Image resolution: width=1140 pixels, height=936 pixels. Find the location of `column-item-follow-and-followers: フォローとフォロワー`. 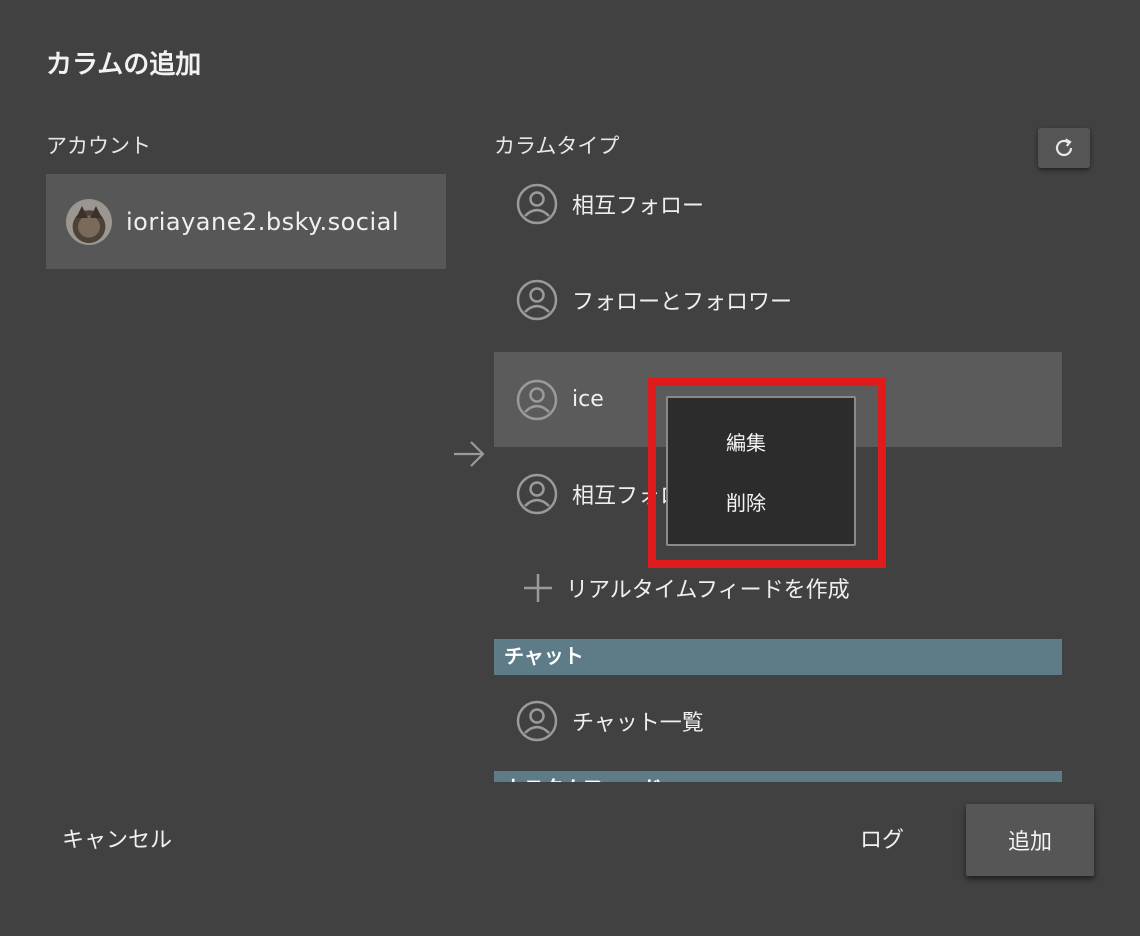

column-item-follow-and-followers: フォローとフォロワー is located at coordinates (778, 299).